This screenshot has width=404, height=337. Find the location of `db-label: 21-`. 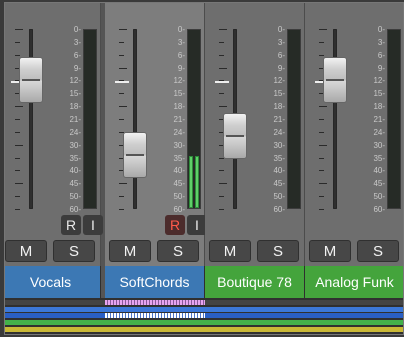

db-label: 21- is located at coordinates (279, 119).